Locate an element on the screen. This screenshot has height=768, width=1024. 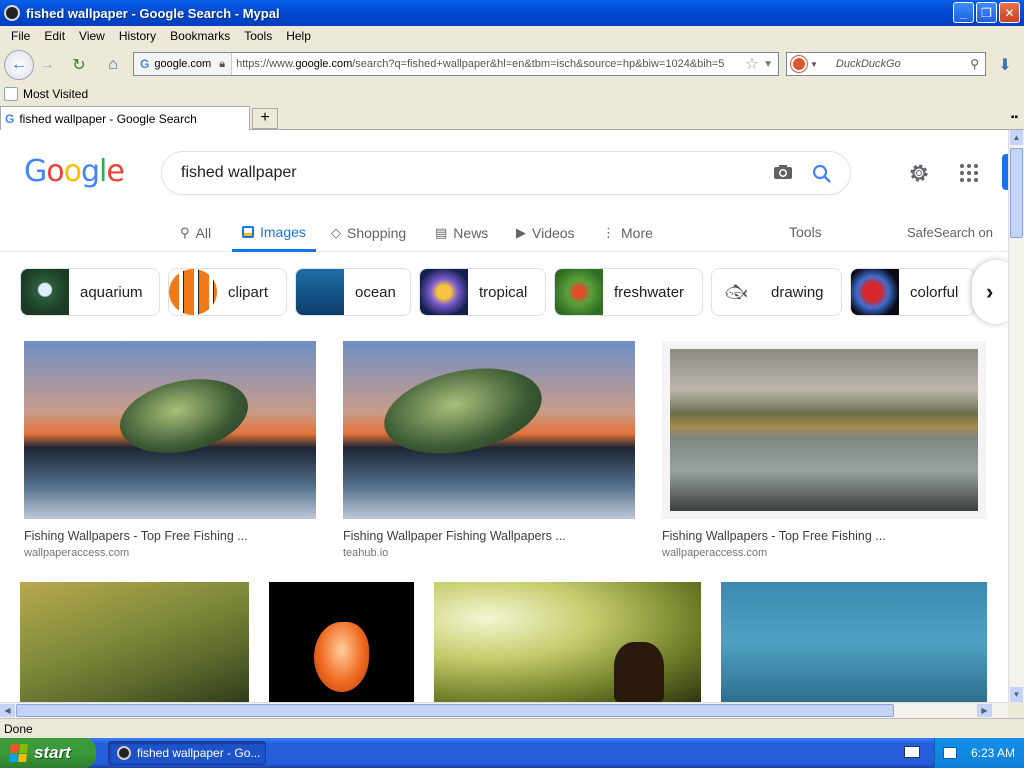
result-source: teahub.io is located at coordinates (489, 553).